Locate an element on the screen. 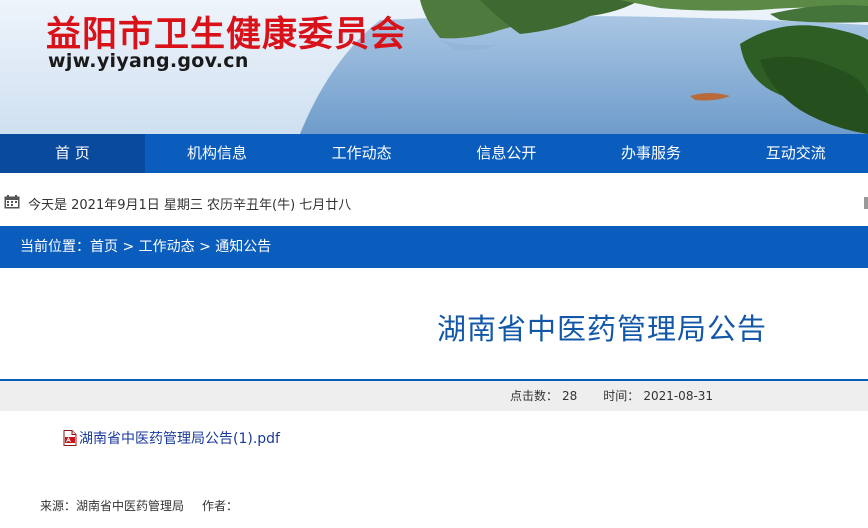 Image resolution: width=868 pixels, height=528 pixels. breadcrumb-home: 首页 is located at coordinates (104, 247).